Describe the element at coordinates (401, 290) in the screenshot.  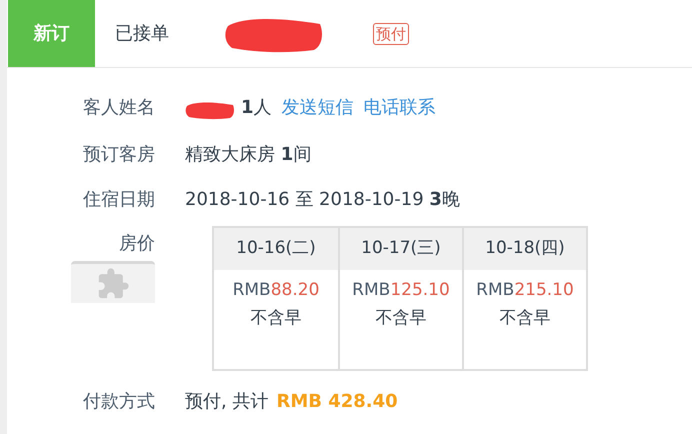
I see `nightly-price: RMB125.10` at that location.